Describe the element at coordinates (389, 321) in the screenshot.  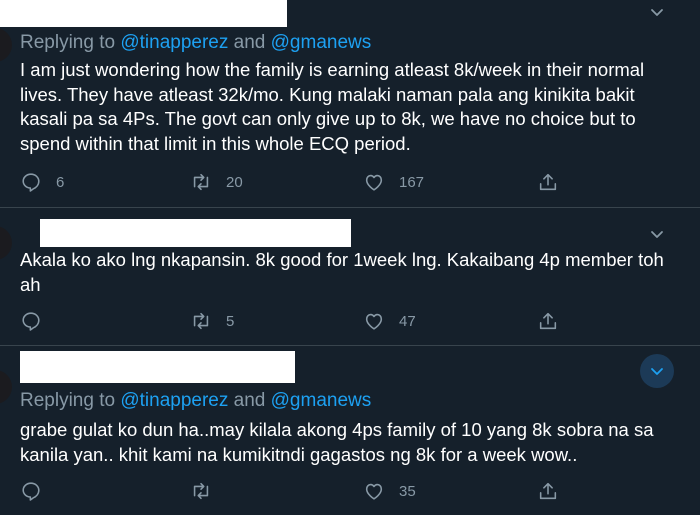
I see `like-button: 47` at that location.